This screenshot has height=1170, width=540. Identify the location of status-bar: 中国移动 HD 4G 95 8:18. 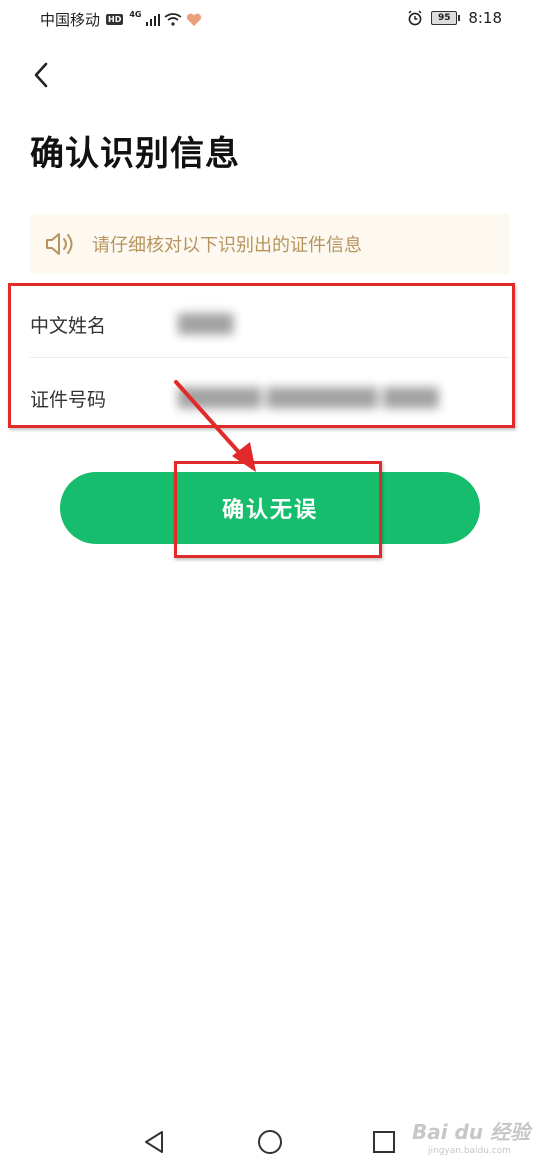
(270, 19).